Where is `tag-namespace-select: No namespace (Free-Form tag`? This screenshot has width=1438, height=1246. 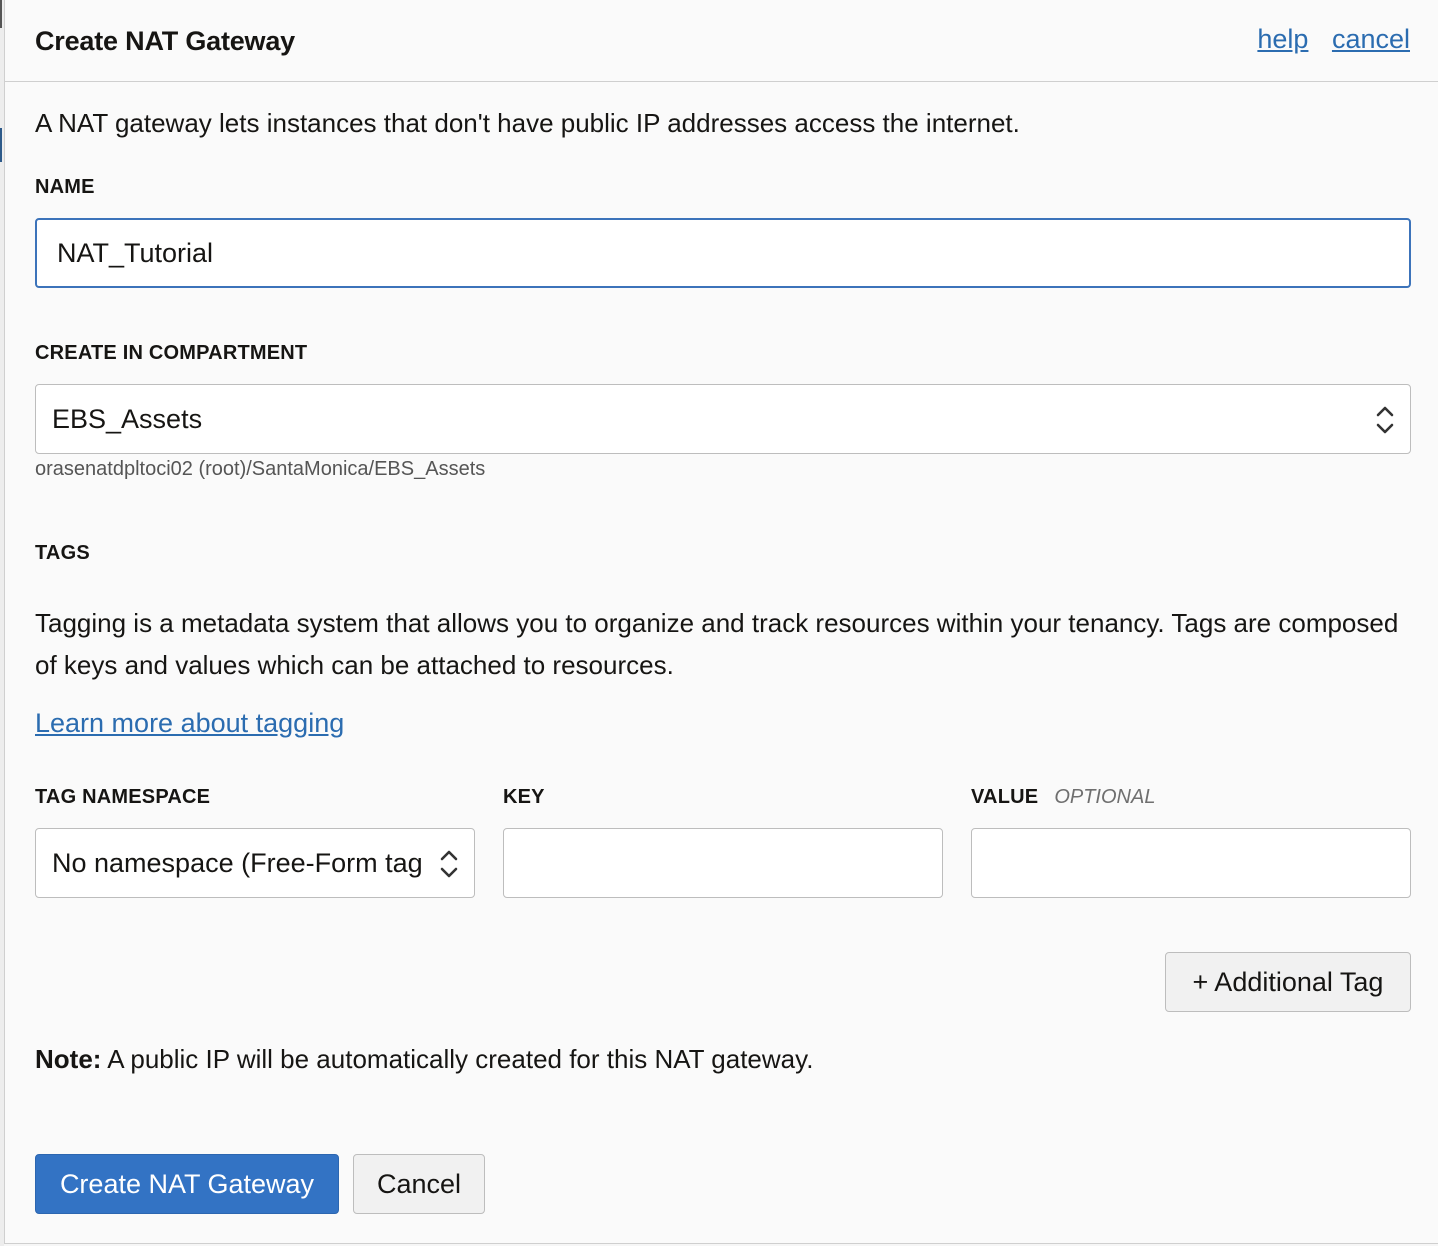 tag-namespace-select: No namespace (Free-Form tag is located at coordinates (255, 863).